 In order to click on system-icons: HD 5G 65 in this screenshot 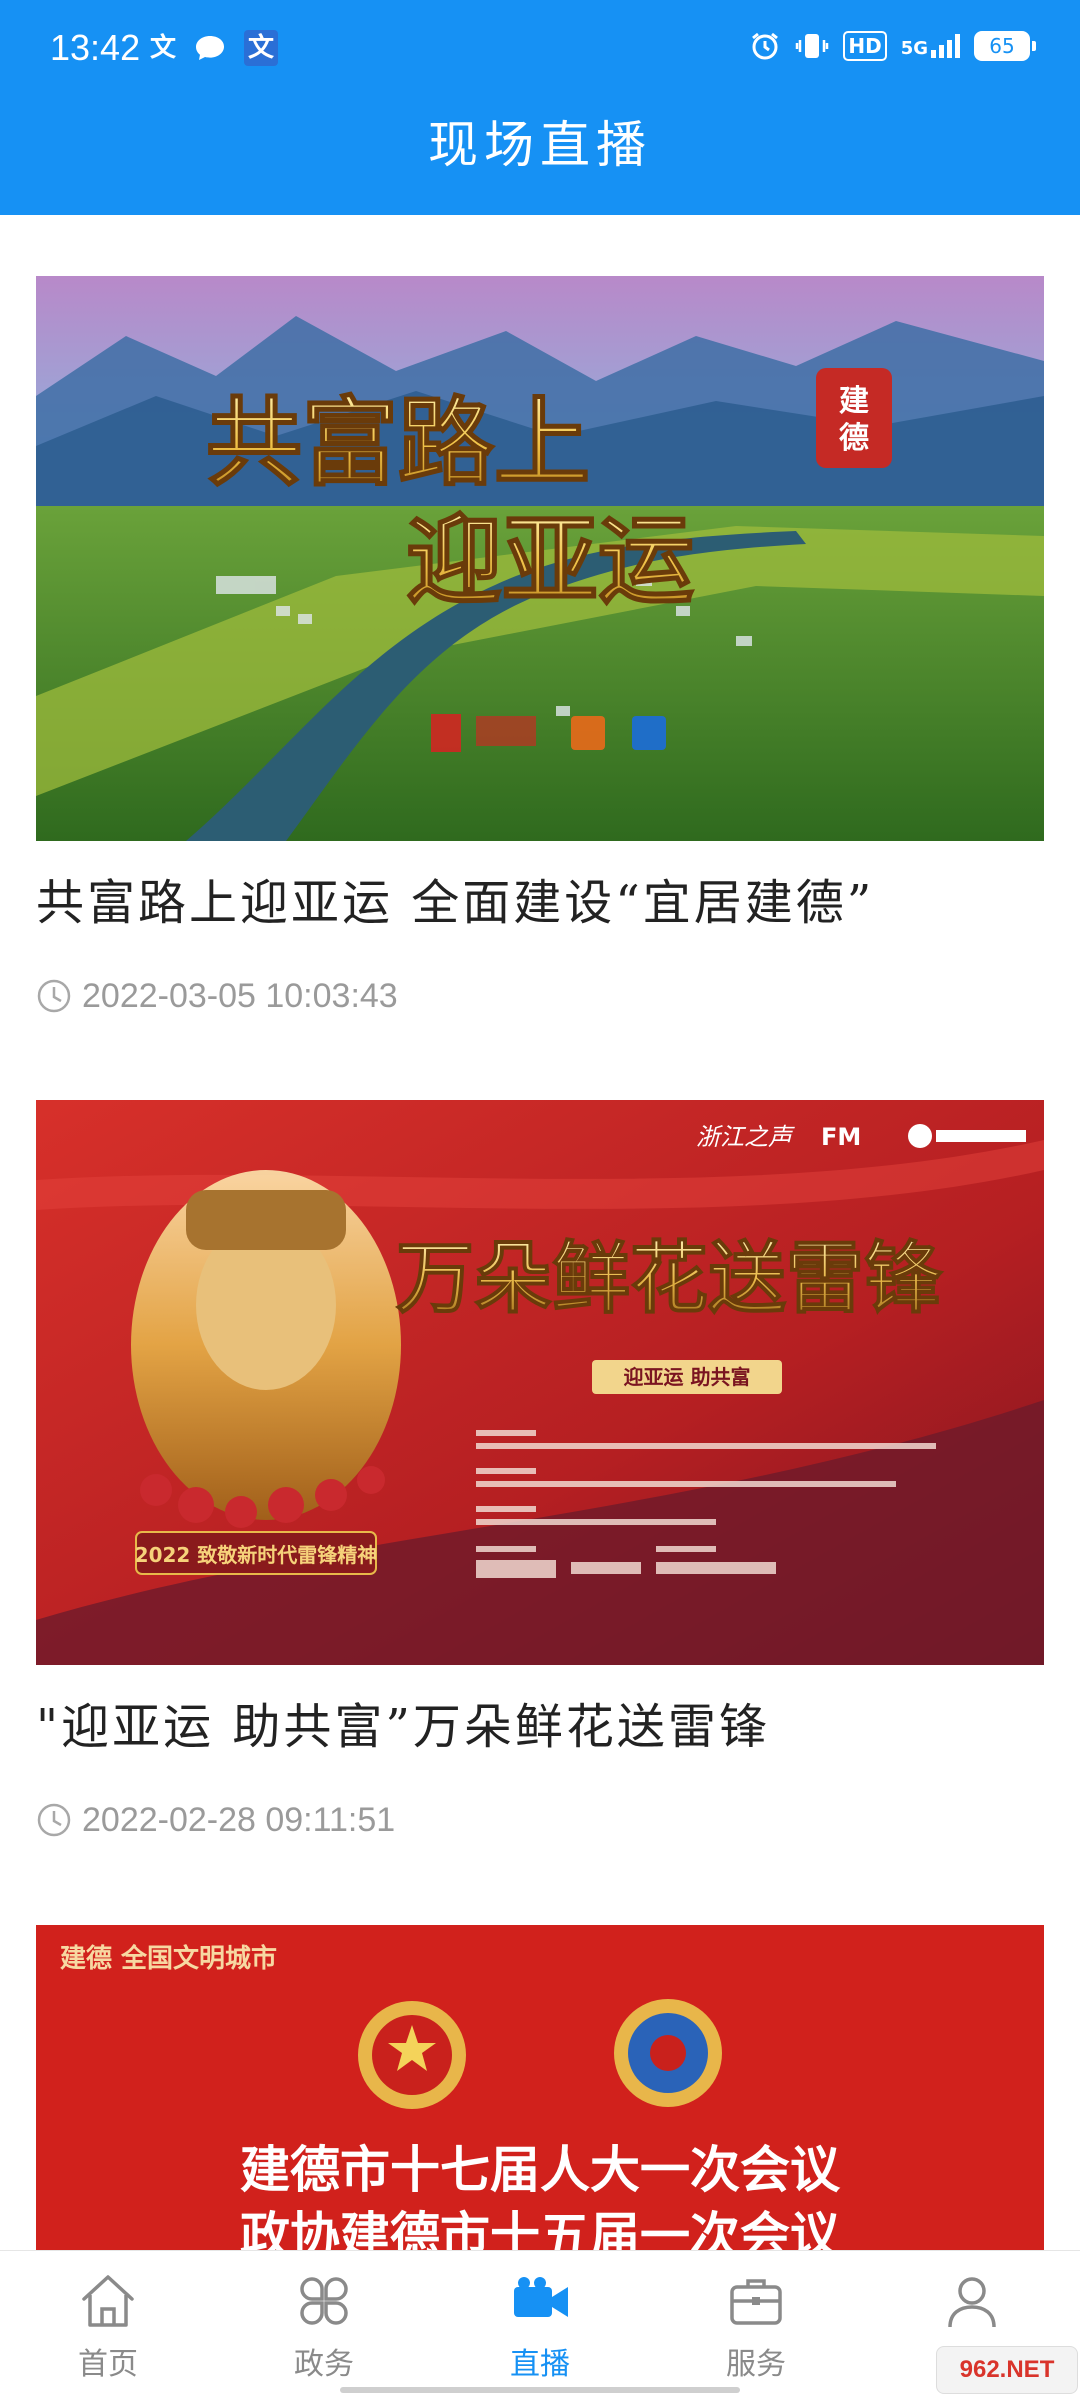, I will do `click(892, 46)`.